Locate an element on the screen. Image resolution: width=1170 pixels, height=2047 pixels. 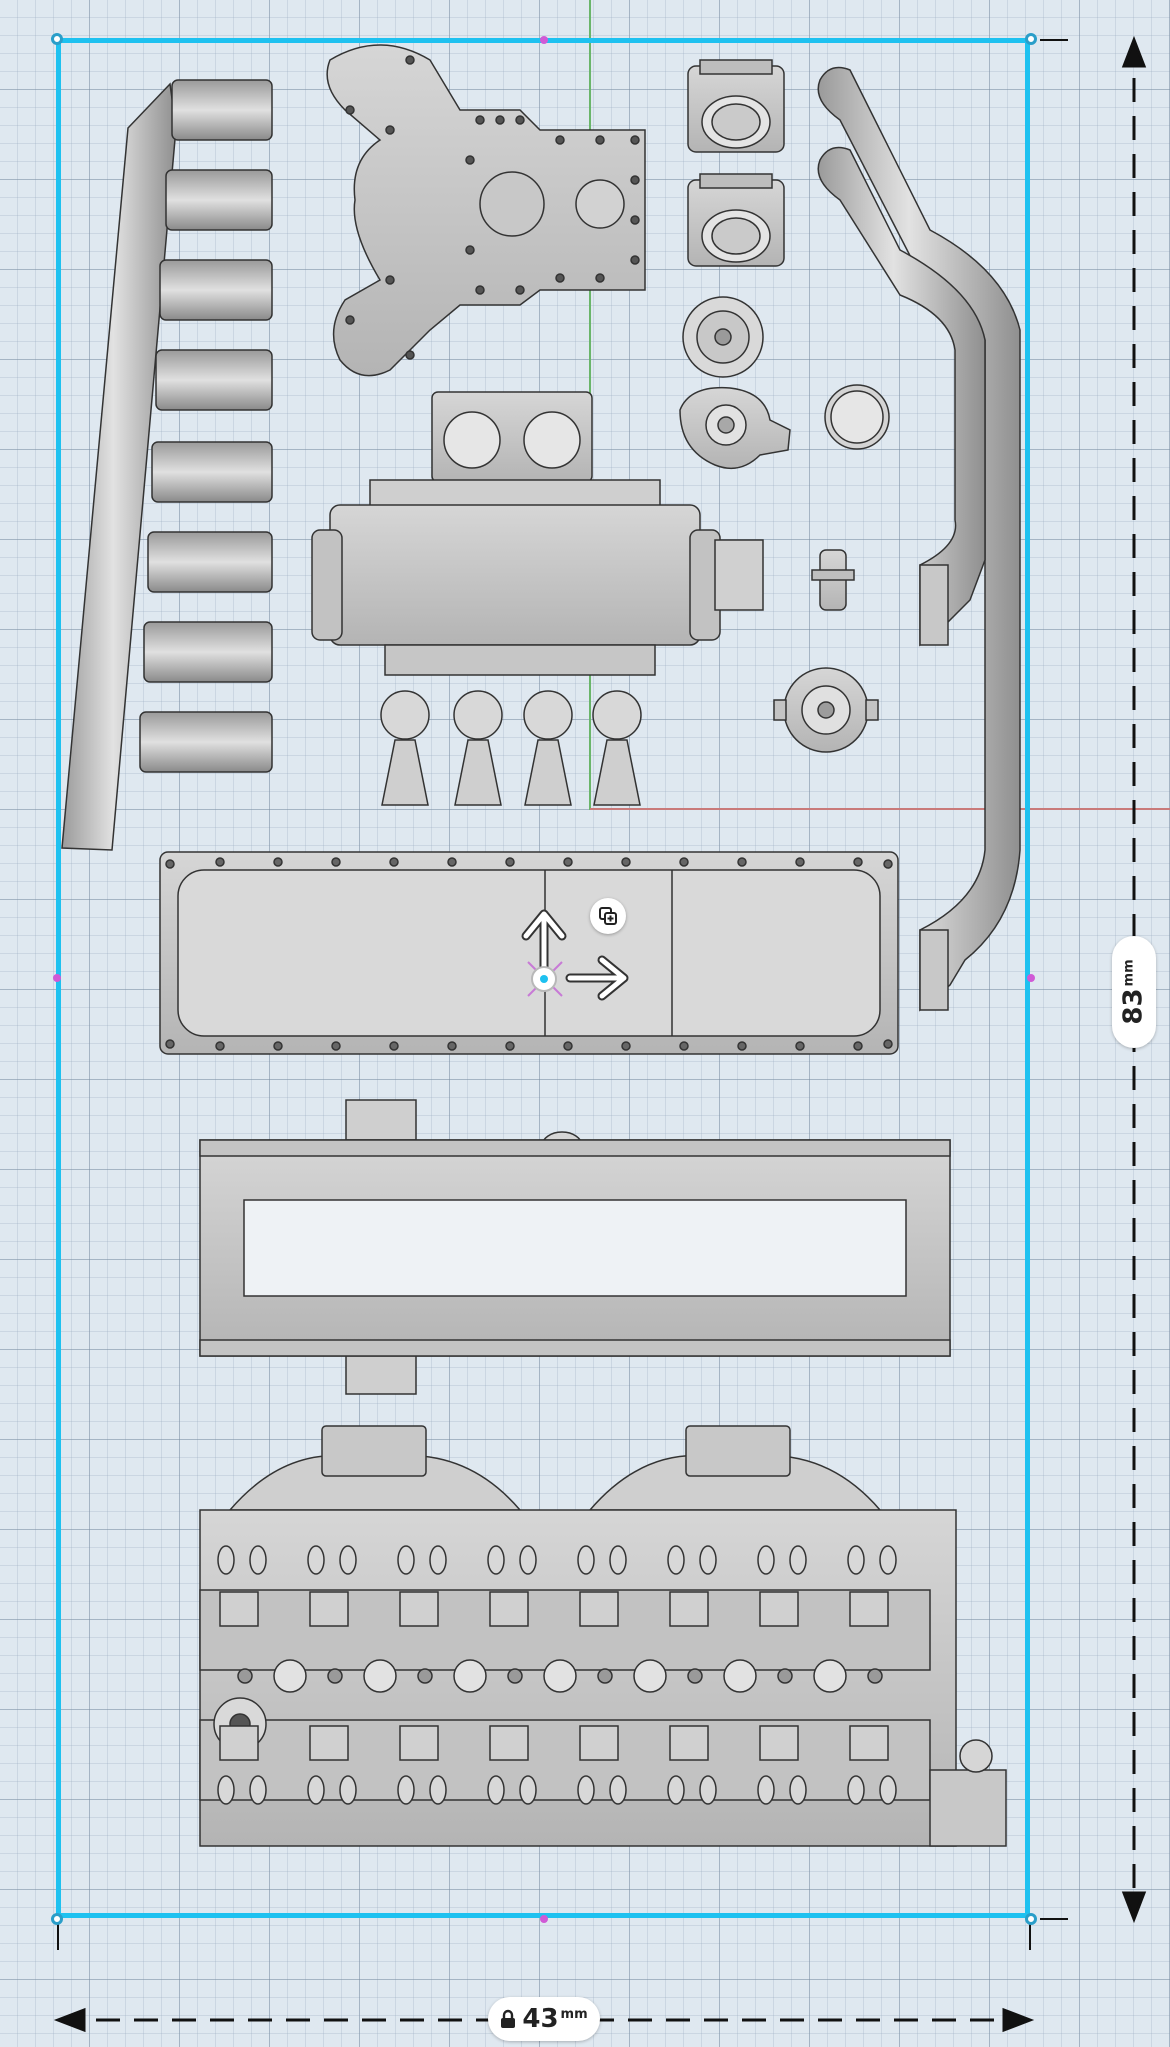
edge-handle-left is located at coordinates (57, 978).